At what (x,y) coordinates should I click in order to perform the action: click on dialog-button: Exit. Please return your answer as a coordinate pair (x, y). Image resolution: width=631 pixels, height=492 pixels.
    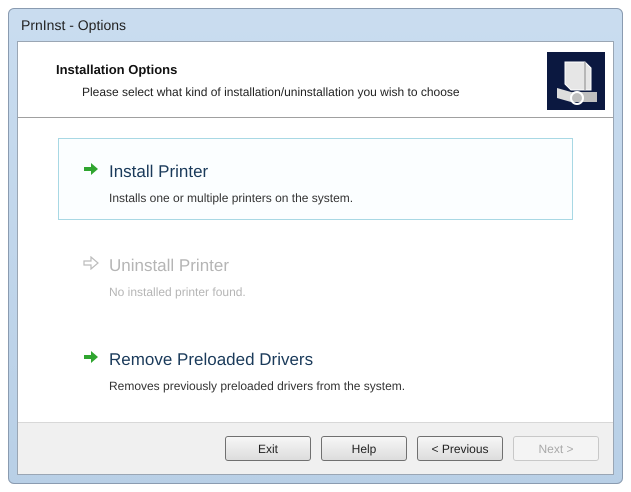
    Looking at the image, I should click on (268, 448).